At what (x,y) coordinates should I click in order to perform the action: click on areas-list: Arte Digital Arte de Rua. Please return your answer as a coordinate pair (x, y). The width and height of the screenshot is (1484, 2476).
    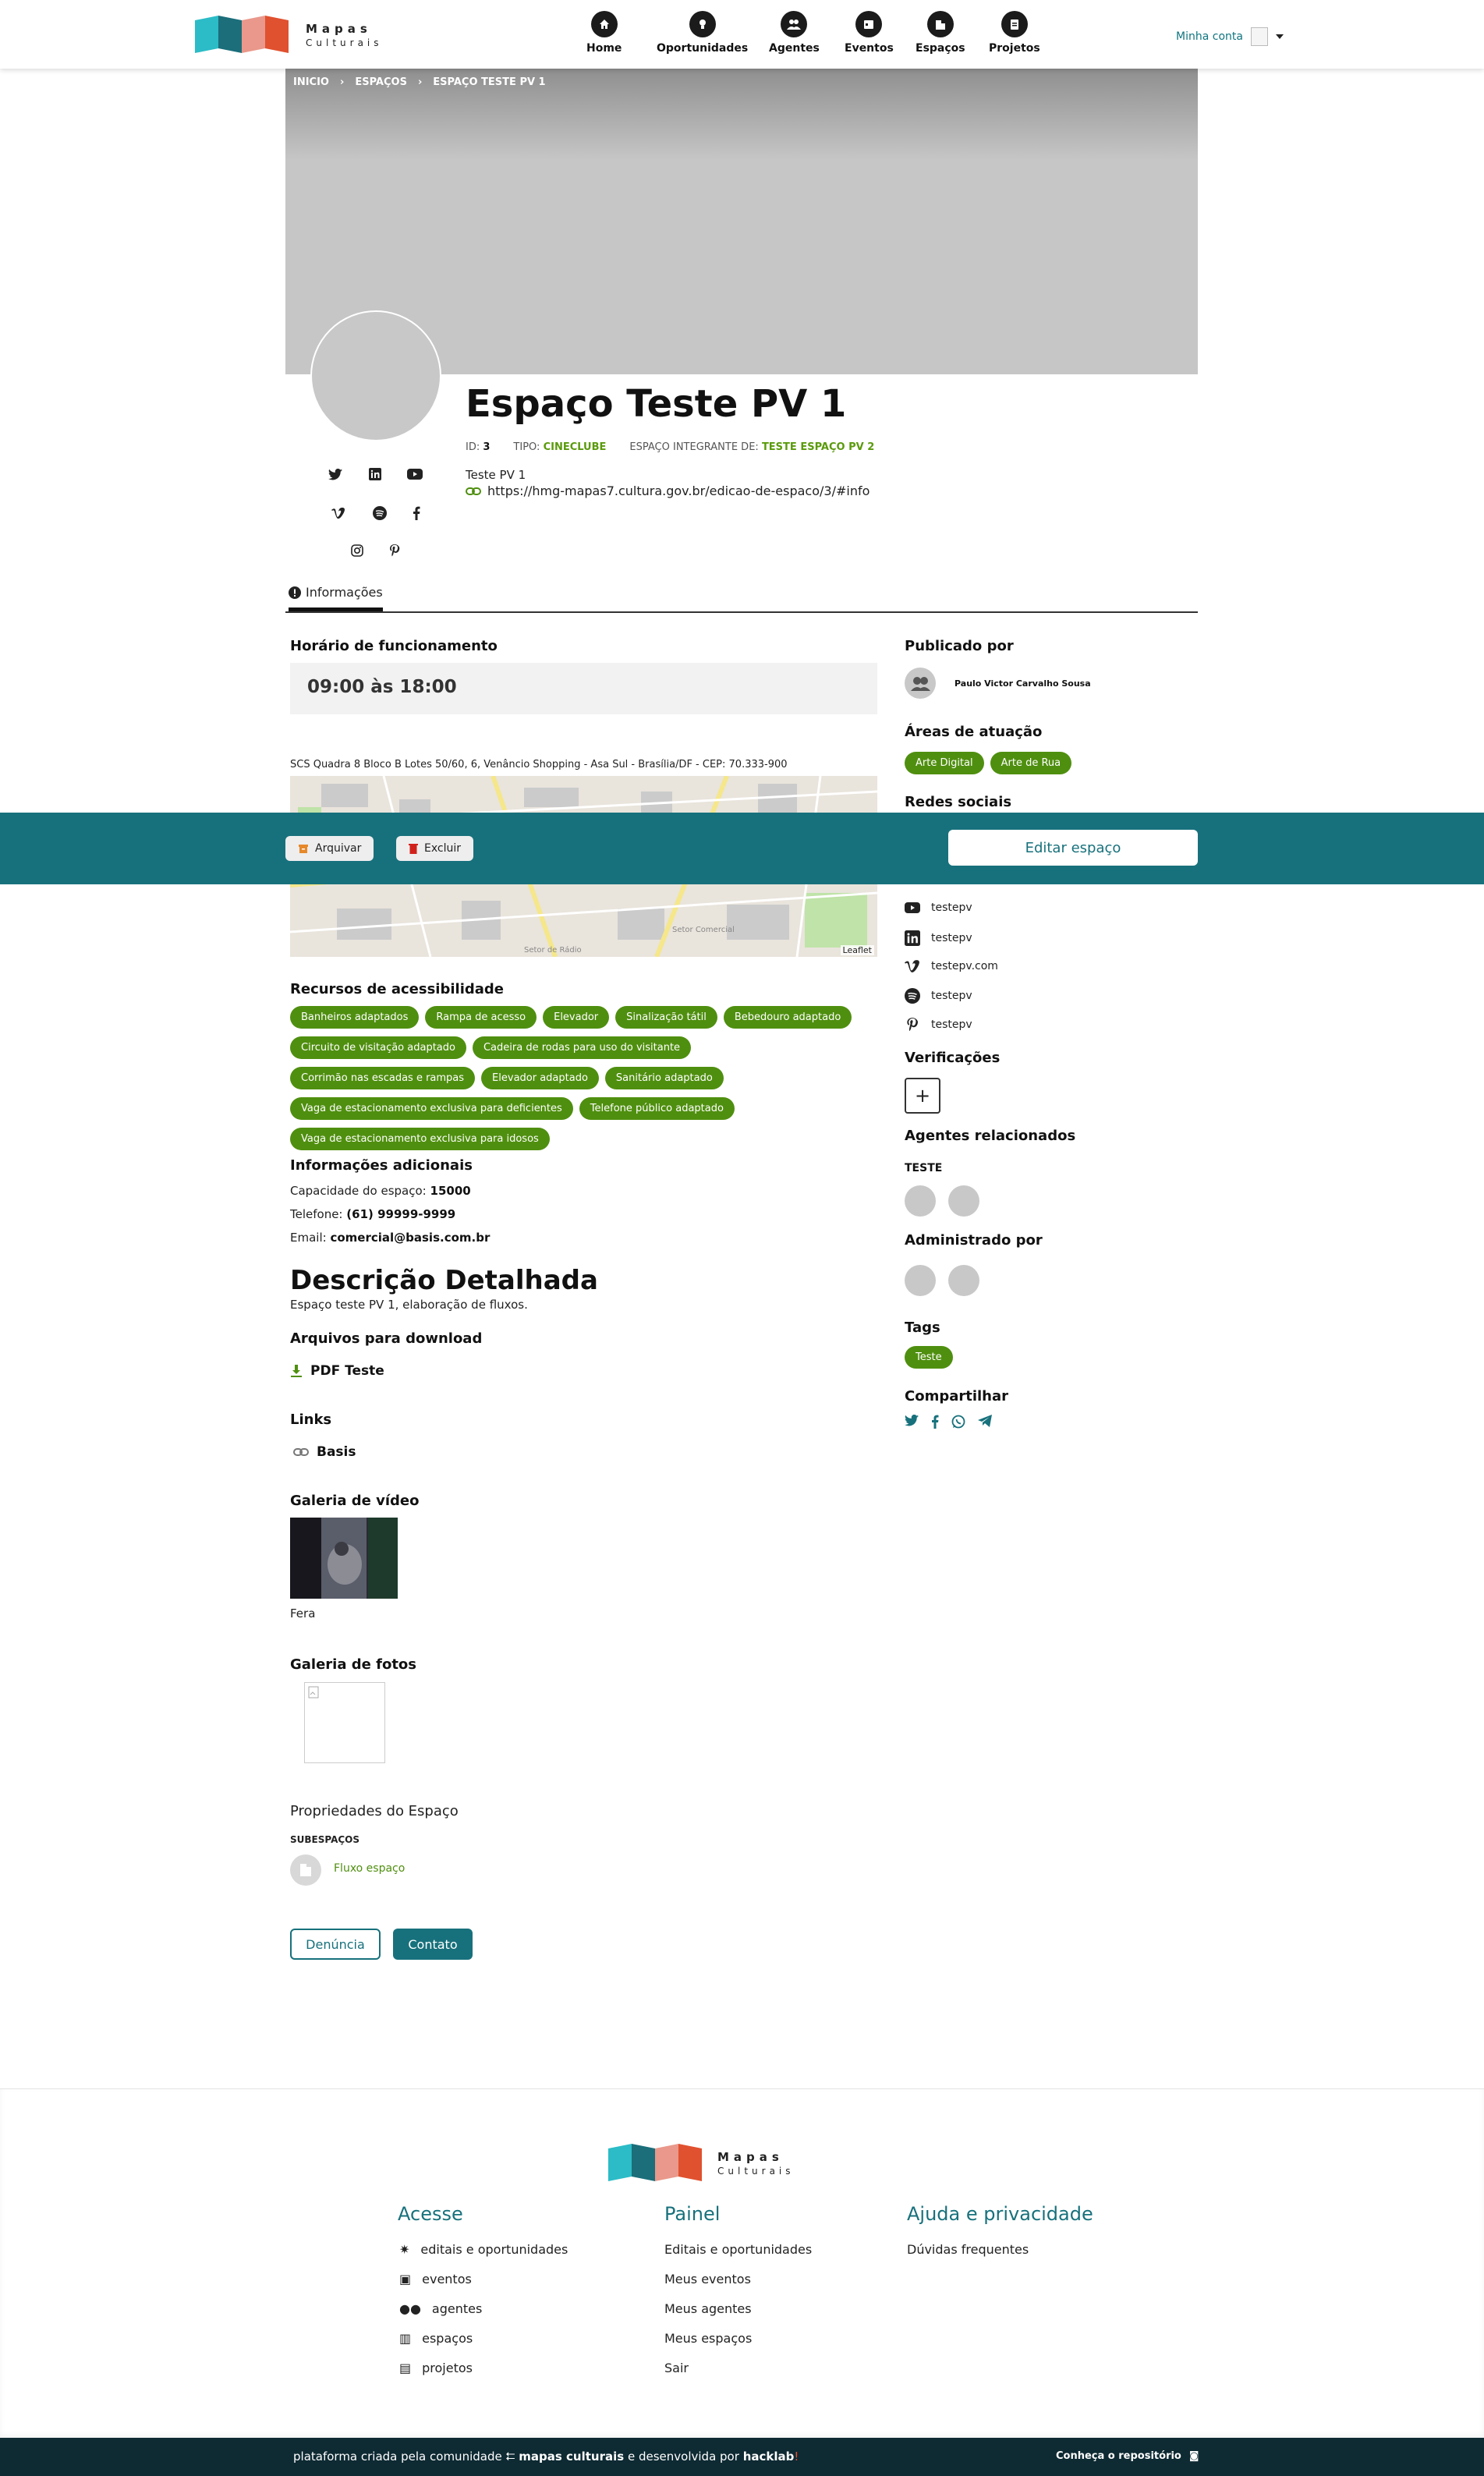
    Looking at the image, I should click on (991, 767).